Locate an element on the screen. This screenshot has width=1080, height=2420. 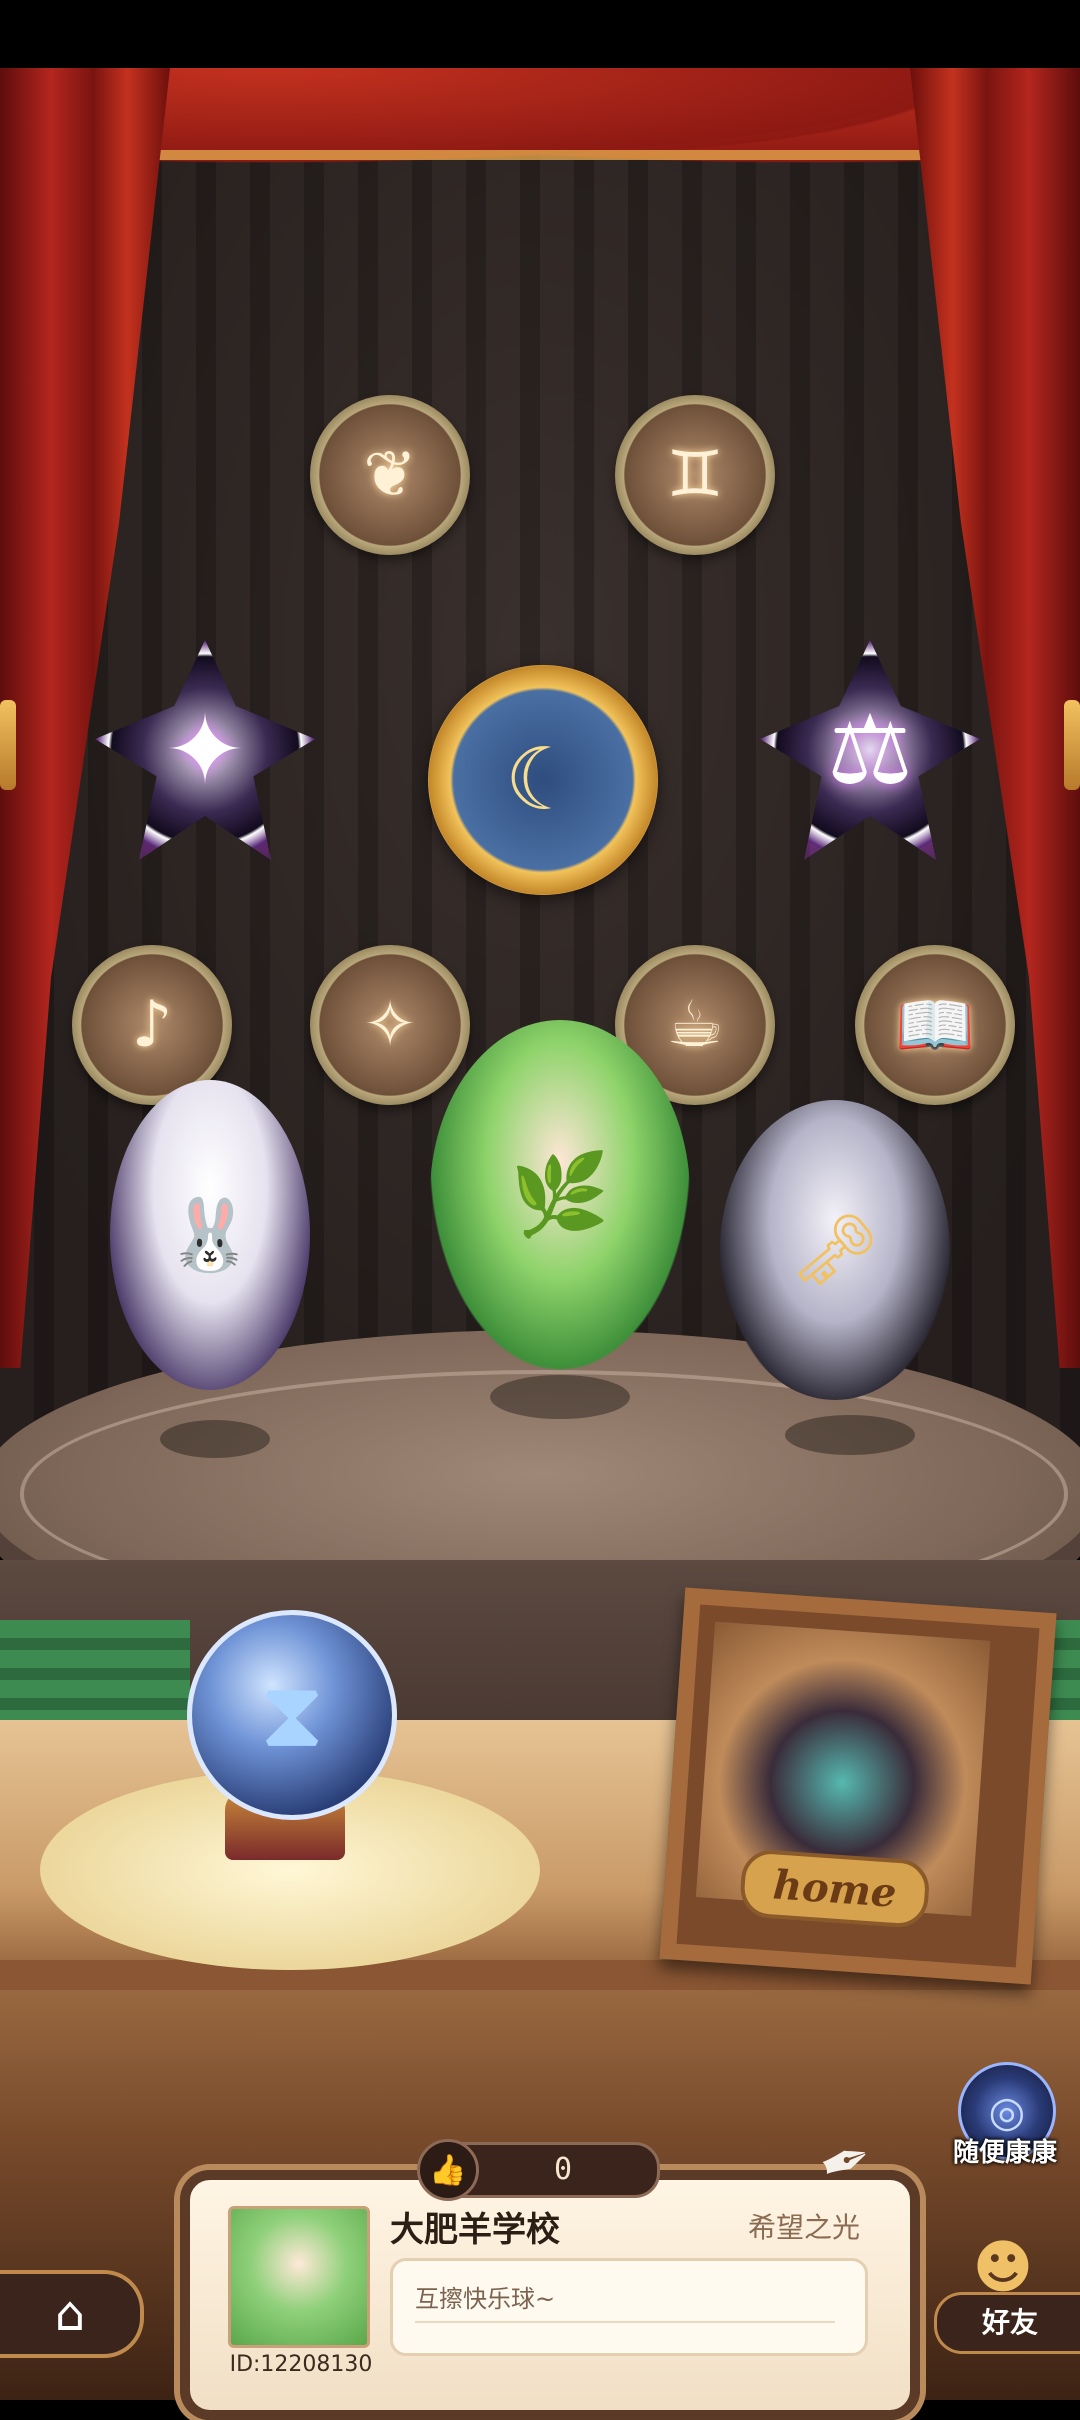
badge-plant: ❦ is located at coordinates (390, 475).